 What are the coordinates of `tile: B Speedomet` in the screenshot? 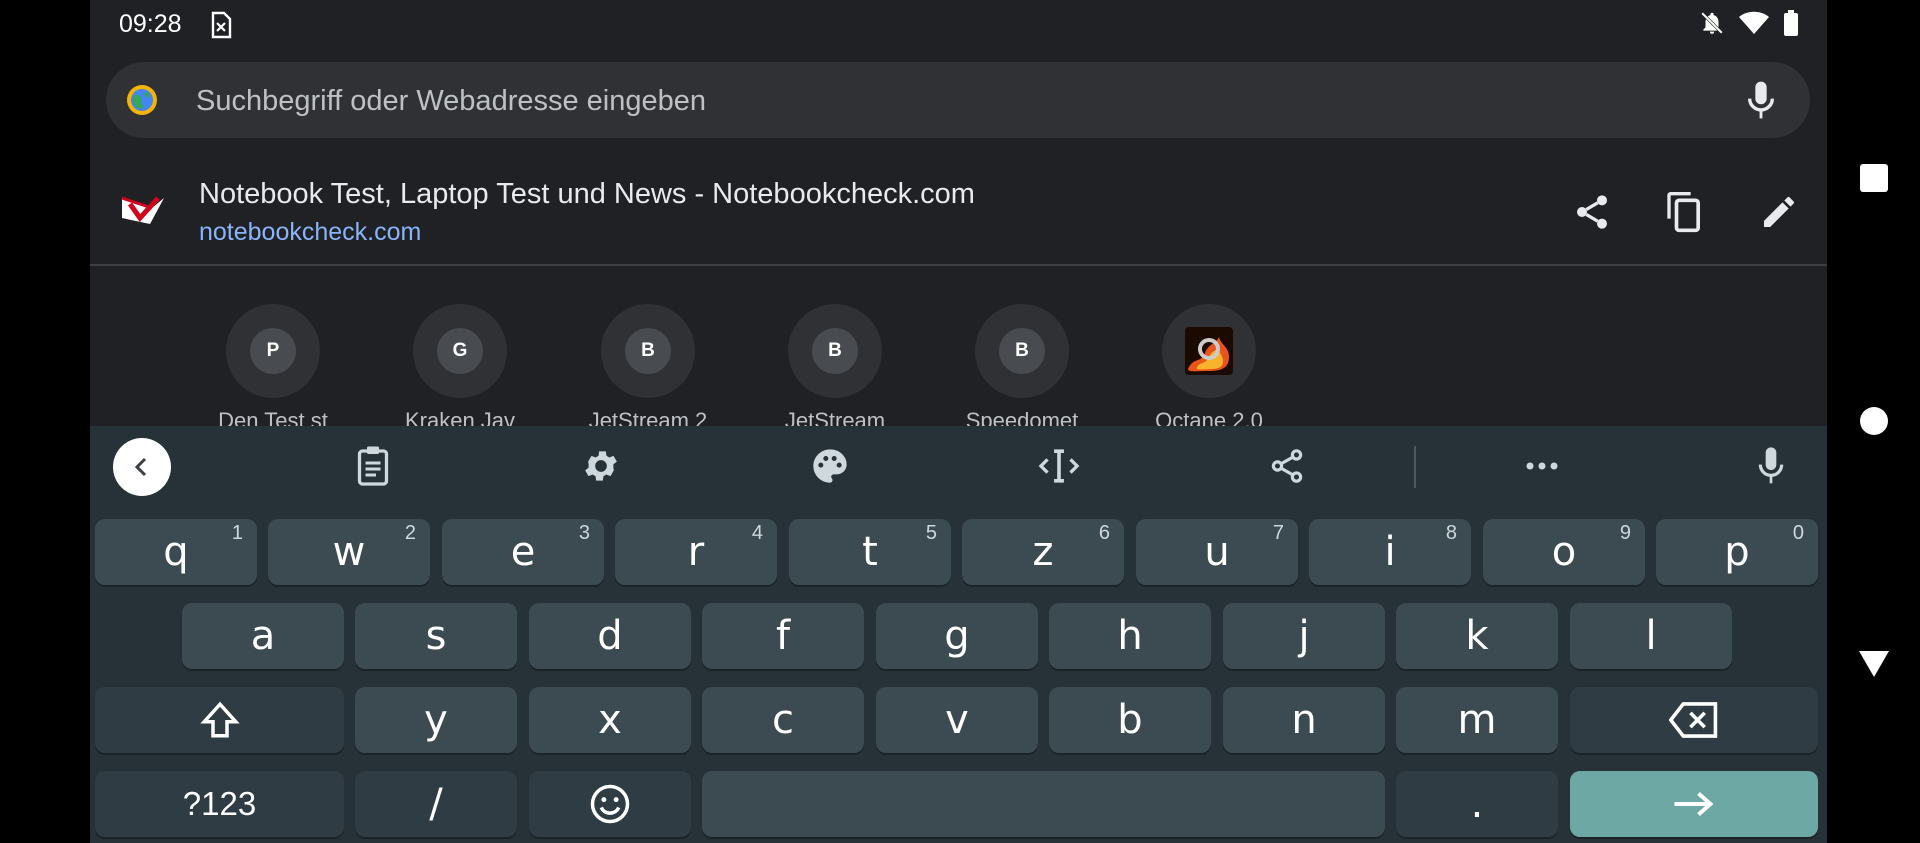 It's located at (1022, 367).